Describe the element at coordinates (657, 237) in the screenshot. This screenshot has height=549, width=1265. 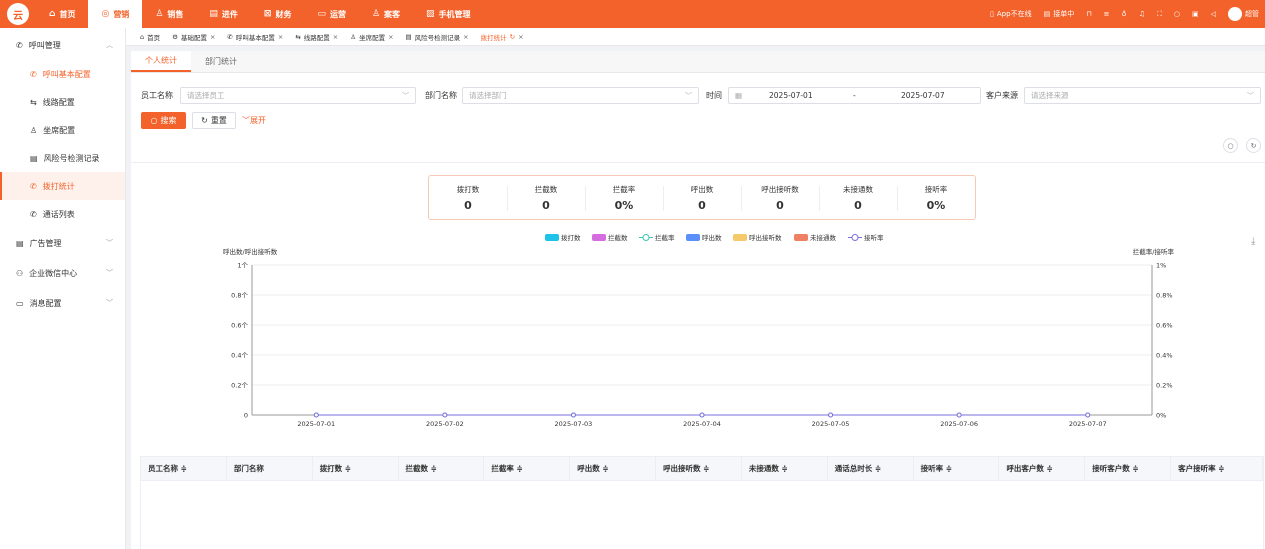
I see `legend-item: 拦截率` at that location.